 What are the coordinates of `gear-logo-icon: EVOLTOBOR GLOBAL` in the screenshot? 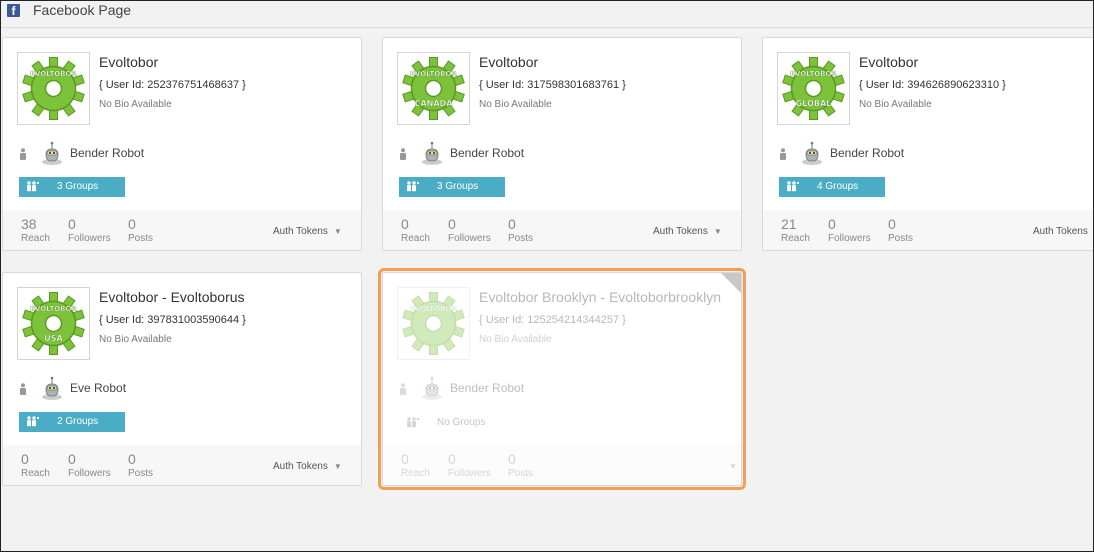 It's located at (813, 88).